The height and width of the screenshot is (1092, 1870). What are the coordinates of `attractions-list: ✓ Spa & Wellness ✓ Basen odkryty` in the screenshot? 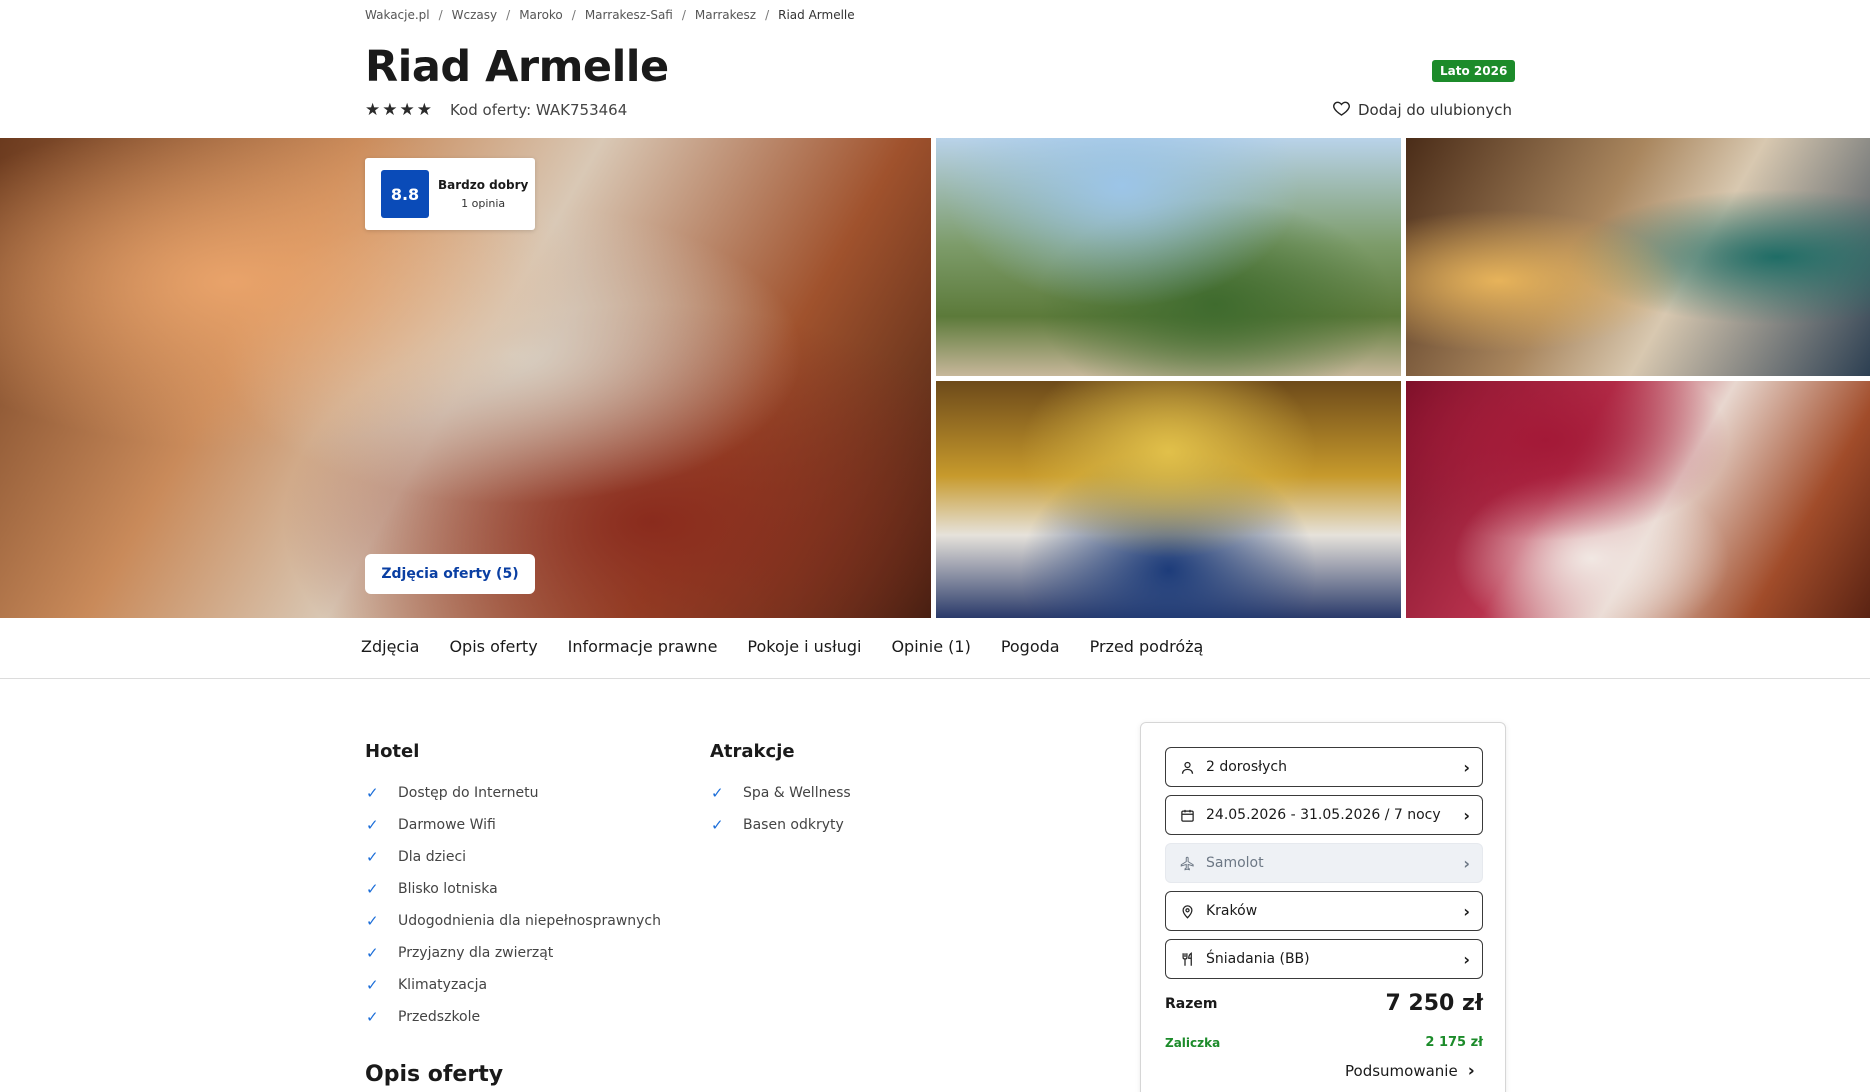 It's located at (780, 809).